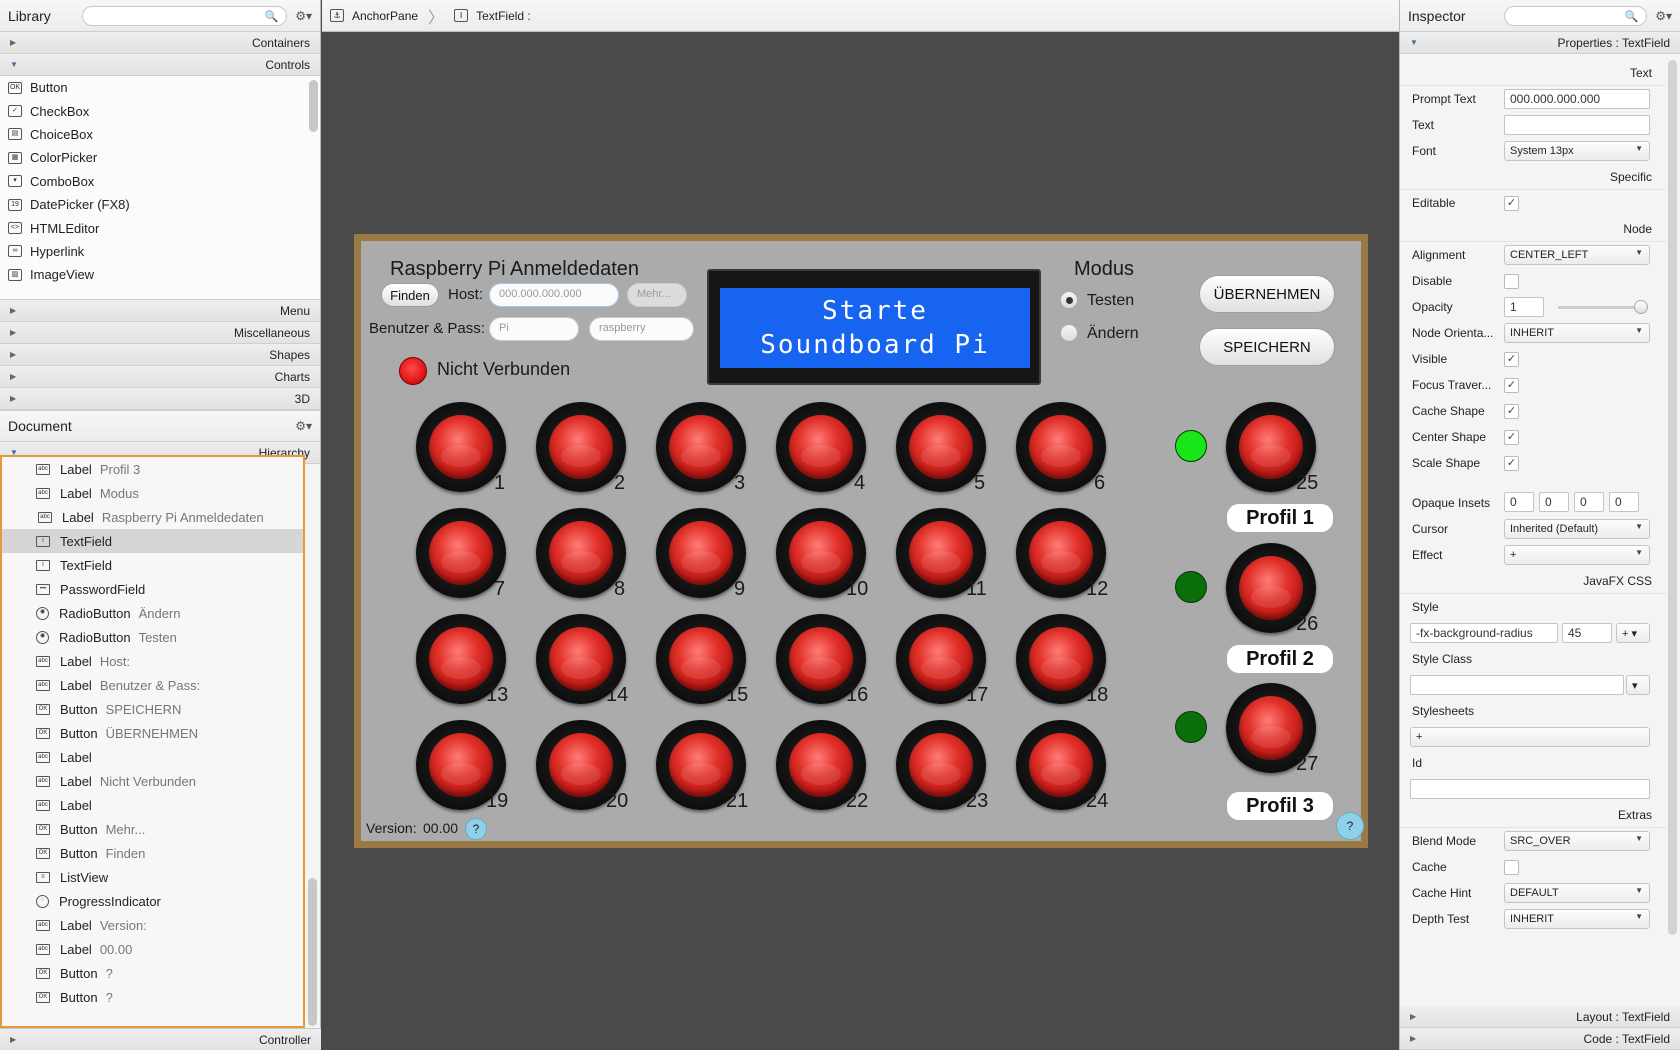 This screenshot has height=1050, width=1680. Describe the element at coordinates (152, 685) in the screenshot. I see `hierarchy-item: abc Label Benutzer & Pass:` at that location.